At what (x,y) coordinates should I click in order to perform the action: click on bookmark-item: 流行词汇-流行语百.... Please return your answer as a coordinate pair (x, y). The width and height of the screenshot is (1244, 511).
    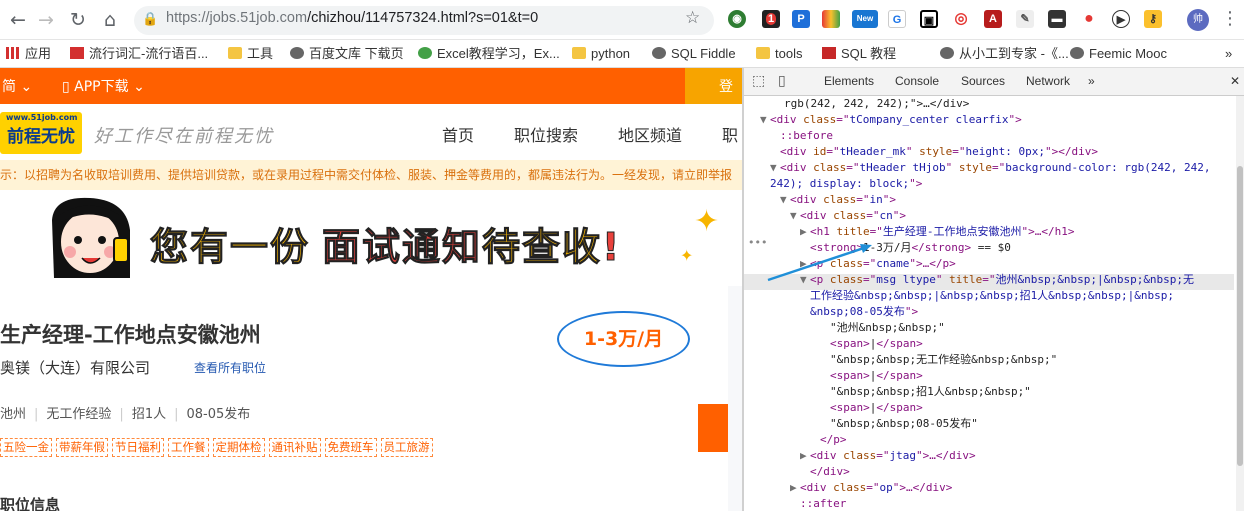
    Looking at the image, I should click on (139, 54).